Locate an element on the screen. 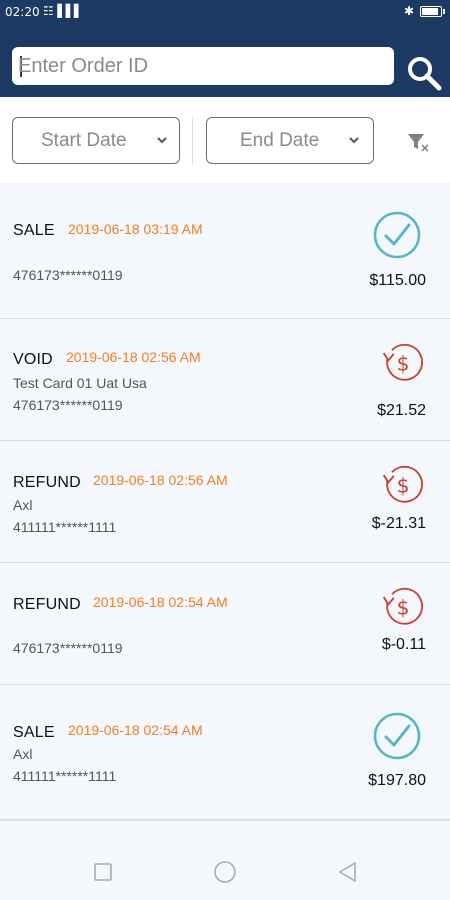 Image resolution: width=450 pixels, height=900 pixels. transaction-datetime: 2019-06-18 03:19 AM is located at coordinates (135, 229).